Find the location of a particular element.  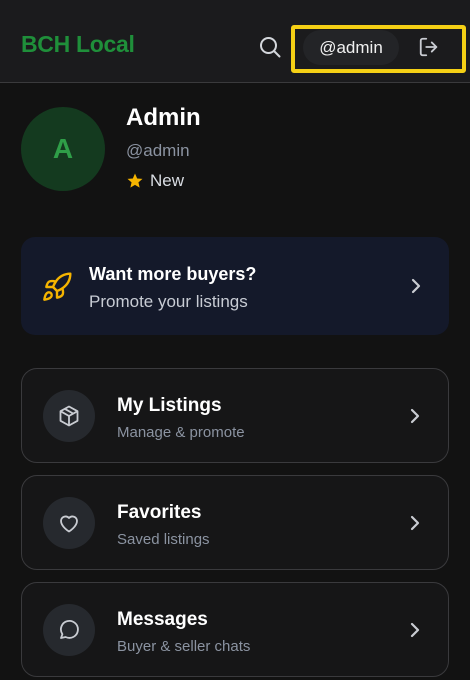

menu-item-subtitle: Buyer & seller chats is located at coordinates (184, 646).